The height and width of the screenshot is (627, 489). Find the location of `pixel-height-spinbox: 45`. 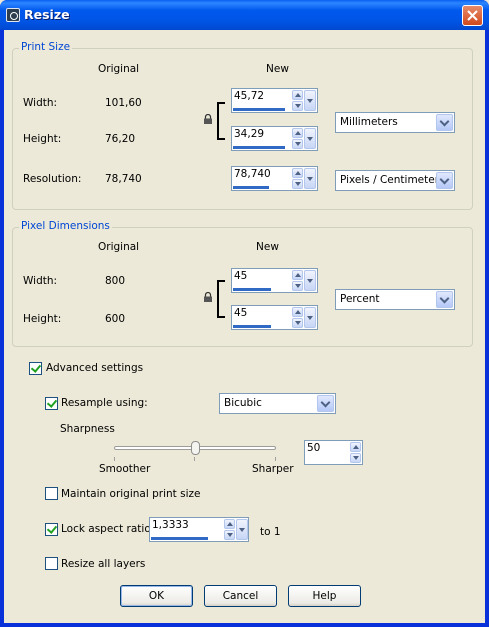

pixel-height-spinbox: 45 is located at coordinates (274, 317).